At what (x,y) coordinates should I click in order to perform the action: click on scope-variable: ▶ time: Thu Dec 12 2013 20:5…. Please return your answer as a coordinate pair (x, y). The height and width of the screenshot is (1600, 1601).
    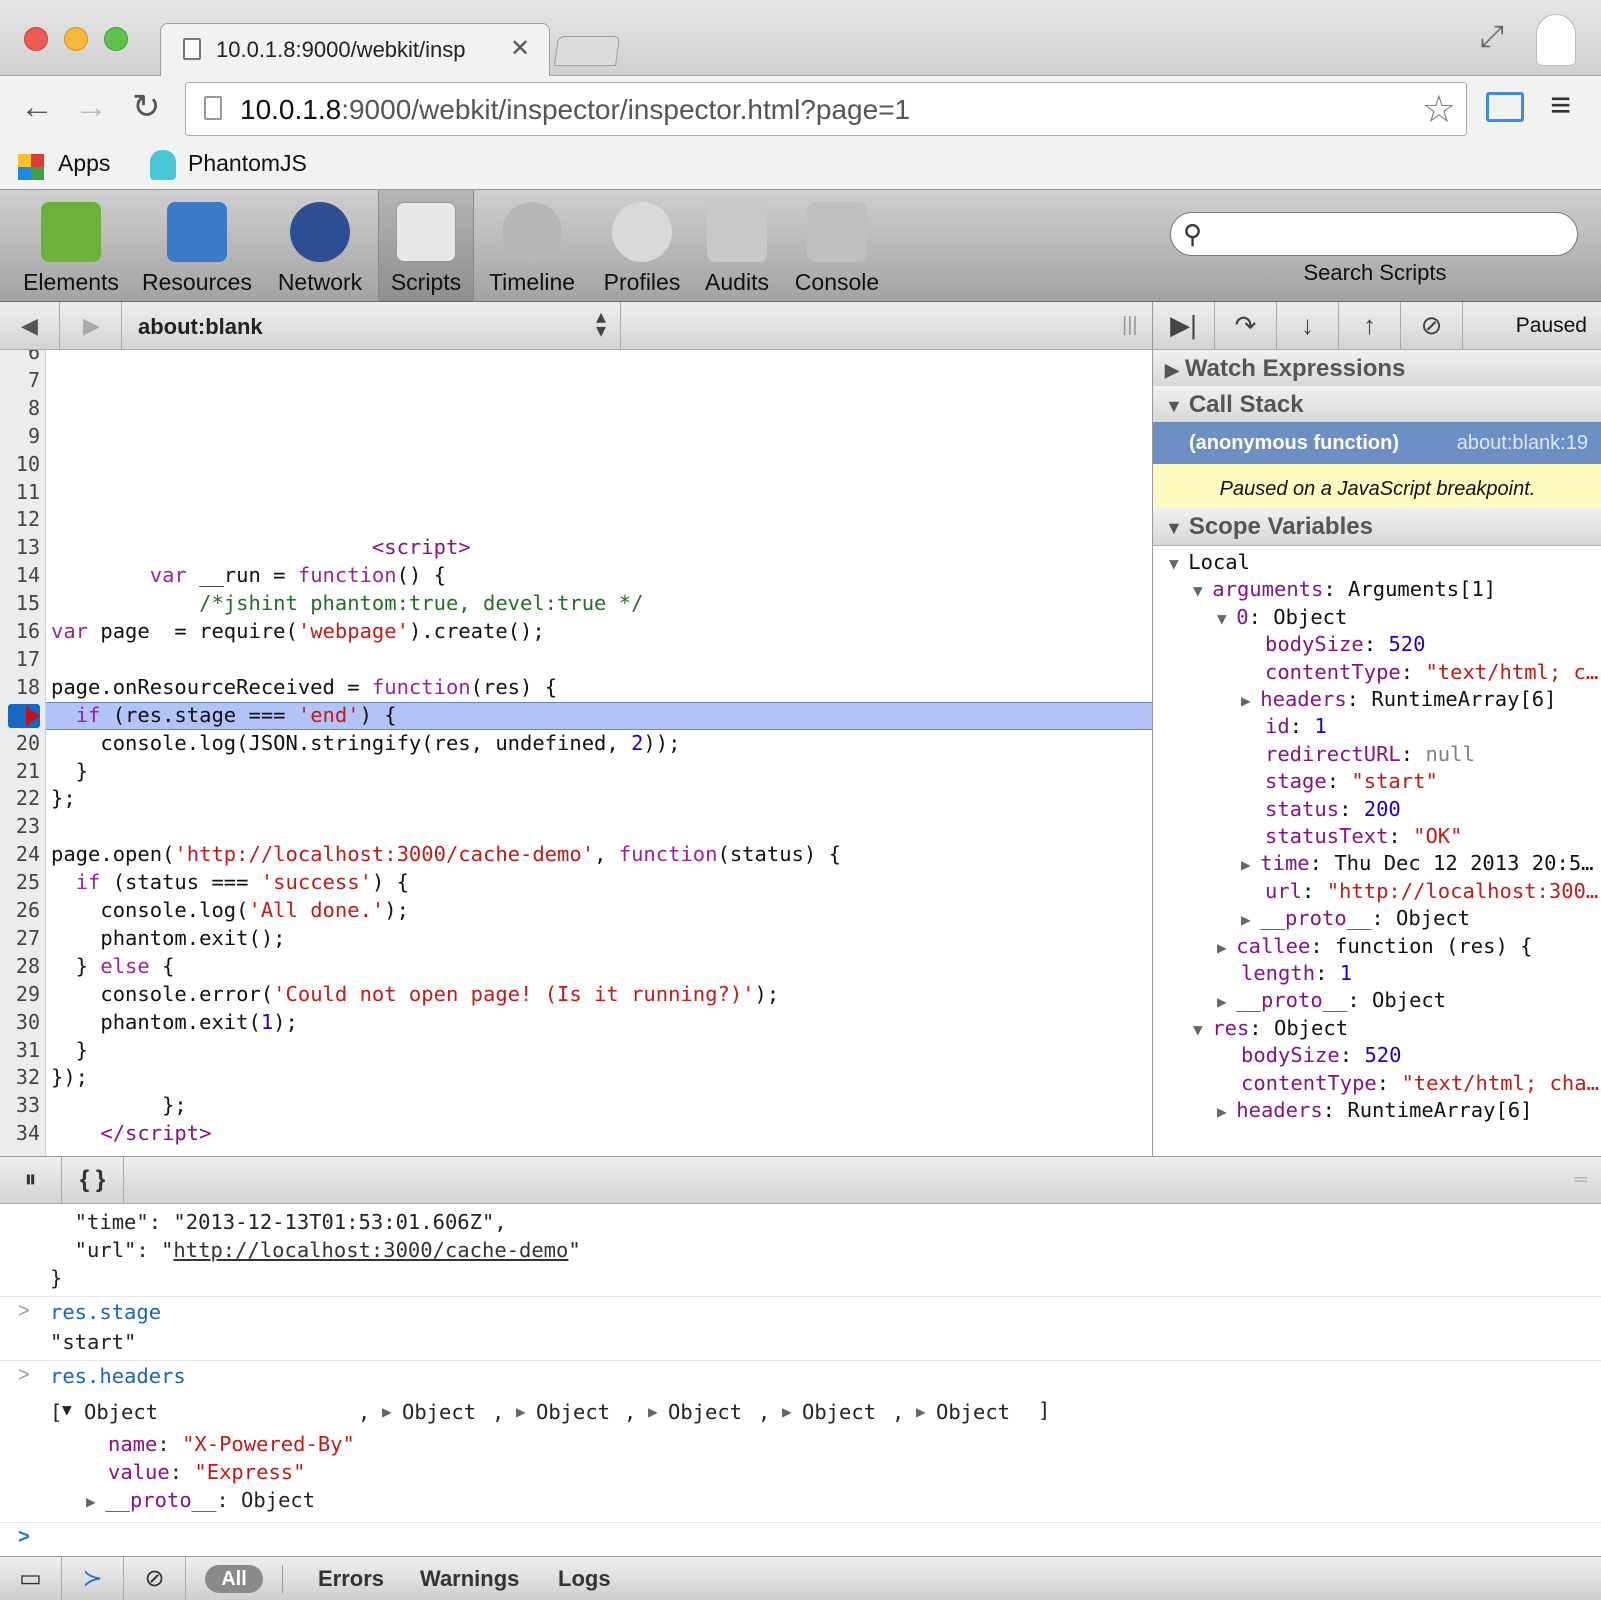
    Looking at the image, I should click on (1417, 863).